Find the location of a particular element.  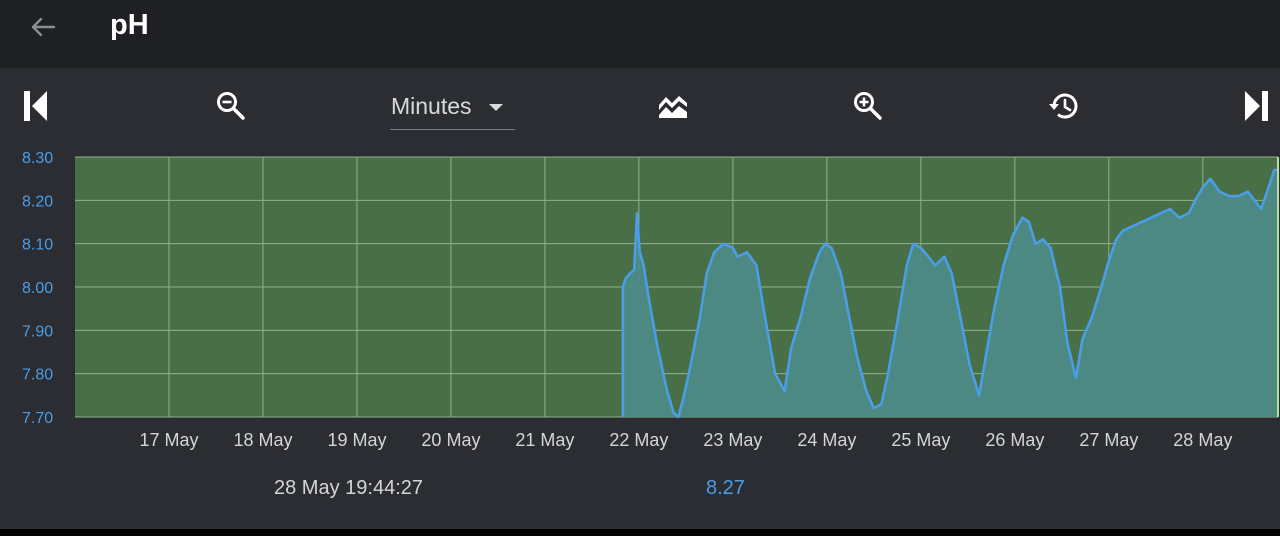

zoom-out-button is located at coordinates (231, 106).